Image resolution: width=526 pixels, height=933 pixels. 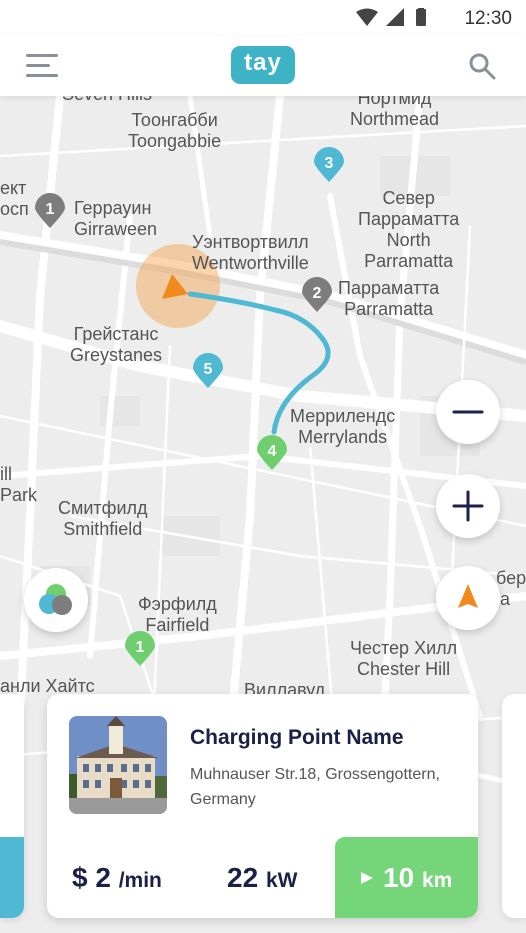 I want to click on map-label-berala: бер la, so click(x=511, y=588).